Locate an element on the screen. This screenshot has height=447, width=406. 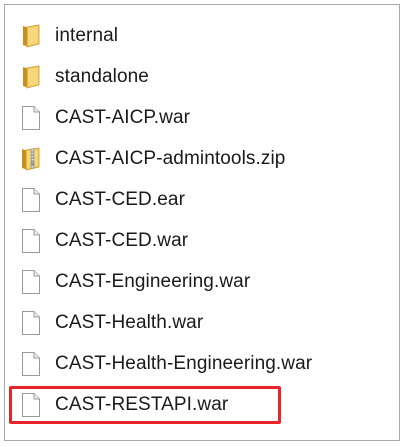
file-name: CAST-Engineering.war is located at coordinates (153, 281).